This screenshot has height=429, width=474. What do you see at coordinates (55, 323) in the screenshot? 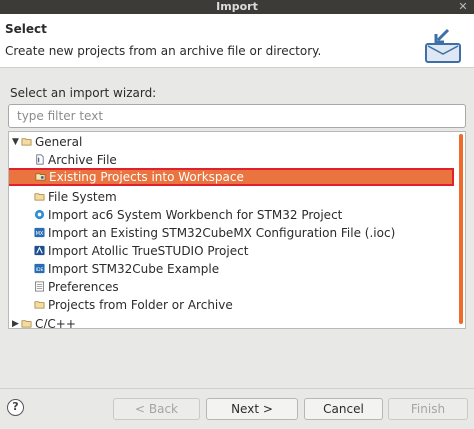
I see `tree-item-label: C/C++` at bounding box center [55, 323].